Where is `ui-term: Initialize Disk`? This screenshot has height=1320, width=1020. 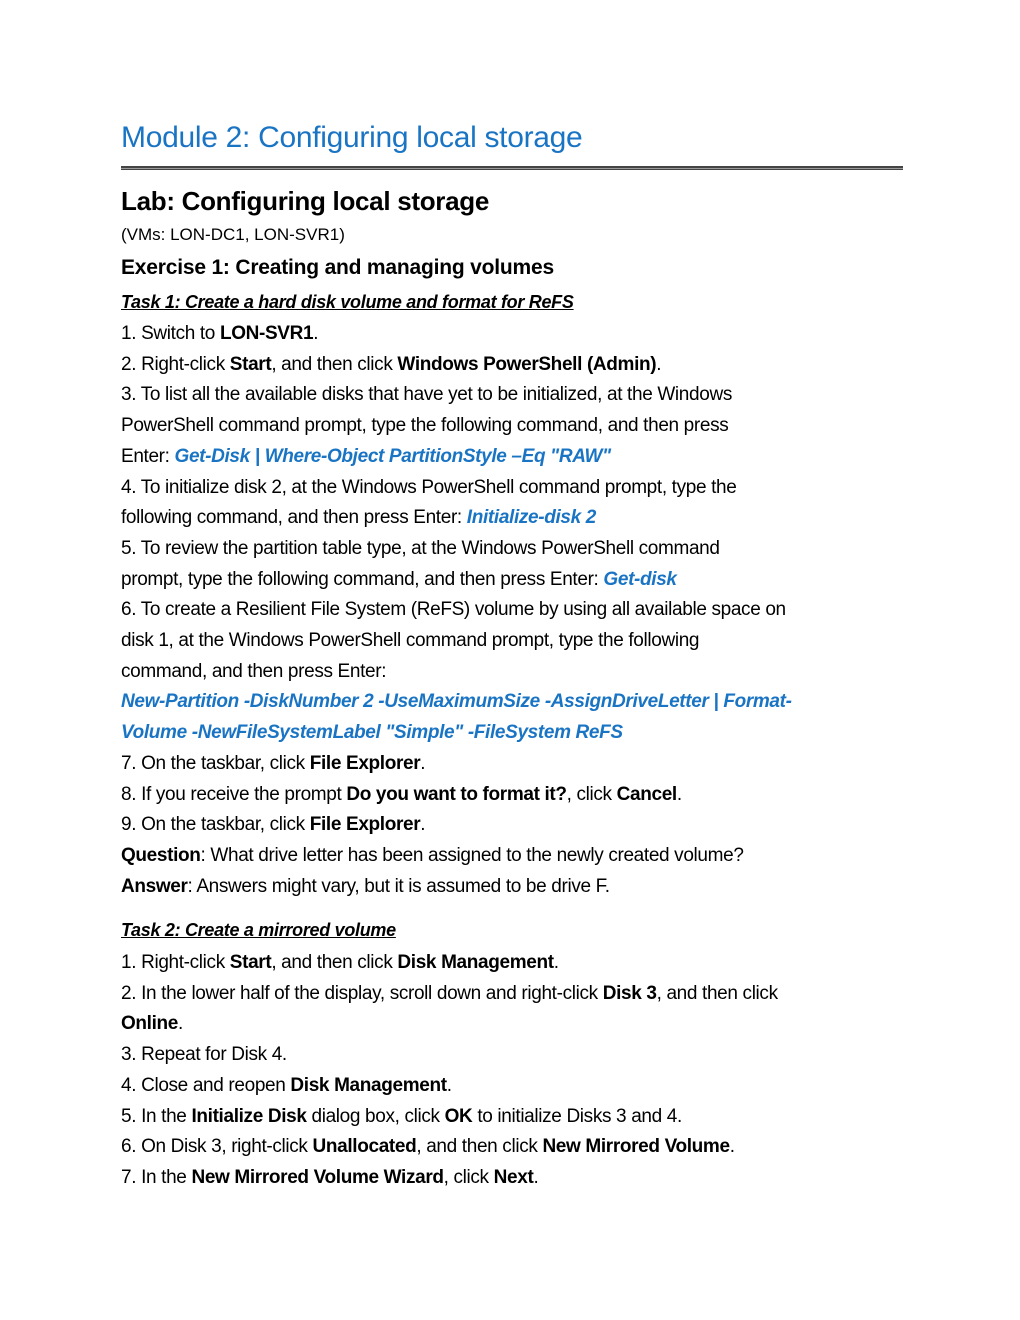 ui-term: Initialize Disk is located at coordinates (249, 1116).